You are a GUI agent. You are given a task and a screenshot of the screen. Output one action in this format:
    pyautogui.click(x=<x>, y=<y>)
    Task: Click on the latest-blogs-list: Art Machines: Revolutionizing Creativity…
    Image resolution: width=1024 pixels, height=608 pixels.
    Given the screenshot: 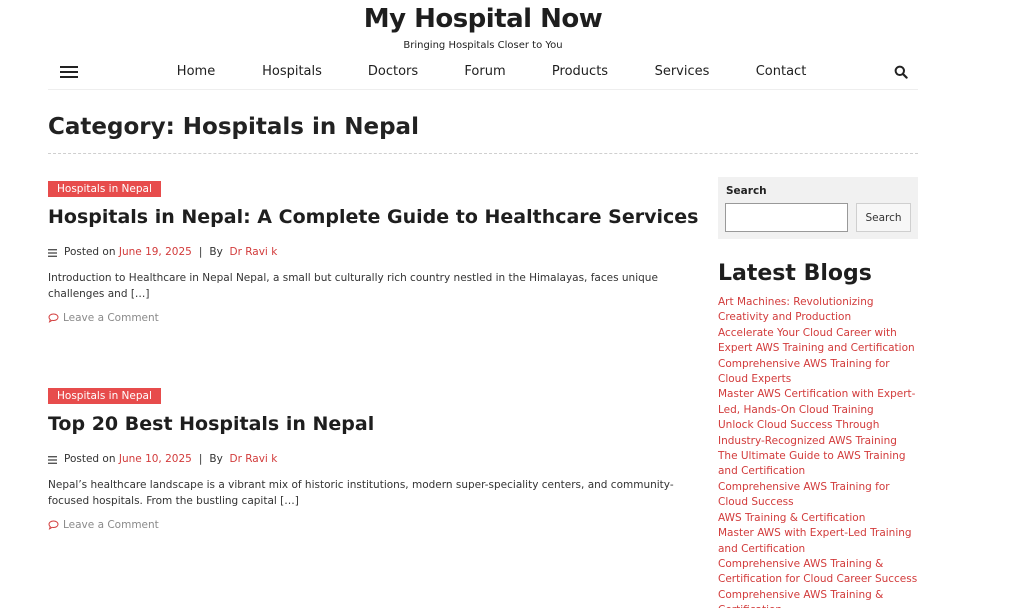 What is the action you would take?
    pyautogui.click(x=818, y=451)
    